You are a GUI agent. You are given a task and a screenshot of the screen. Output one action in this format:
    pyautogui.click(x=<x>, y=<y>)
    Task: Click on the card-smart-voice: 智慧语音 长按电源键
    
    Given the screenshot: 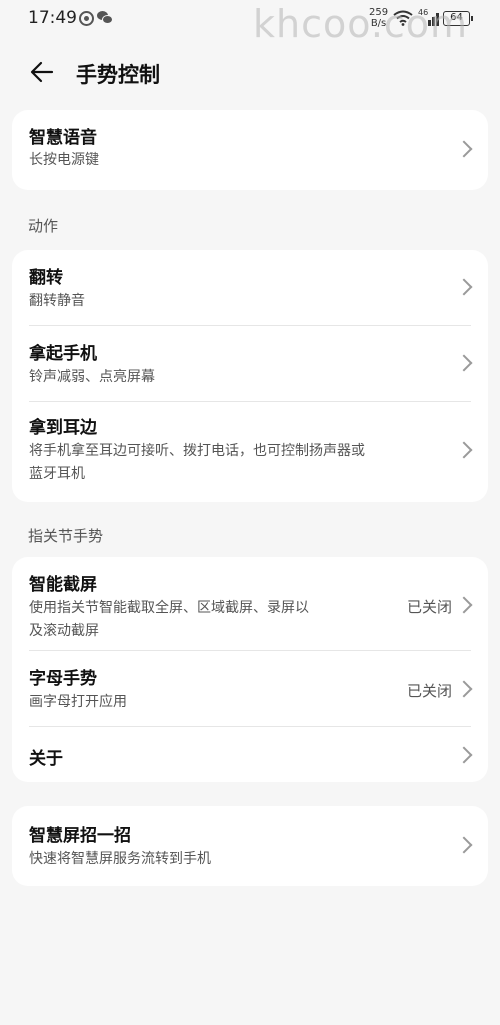 What is the action you would take?
    pyautogui.click(x=250, y=150)
    